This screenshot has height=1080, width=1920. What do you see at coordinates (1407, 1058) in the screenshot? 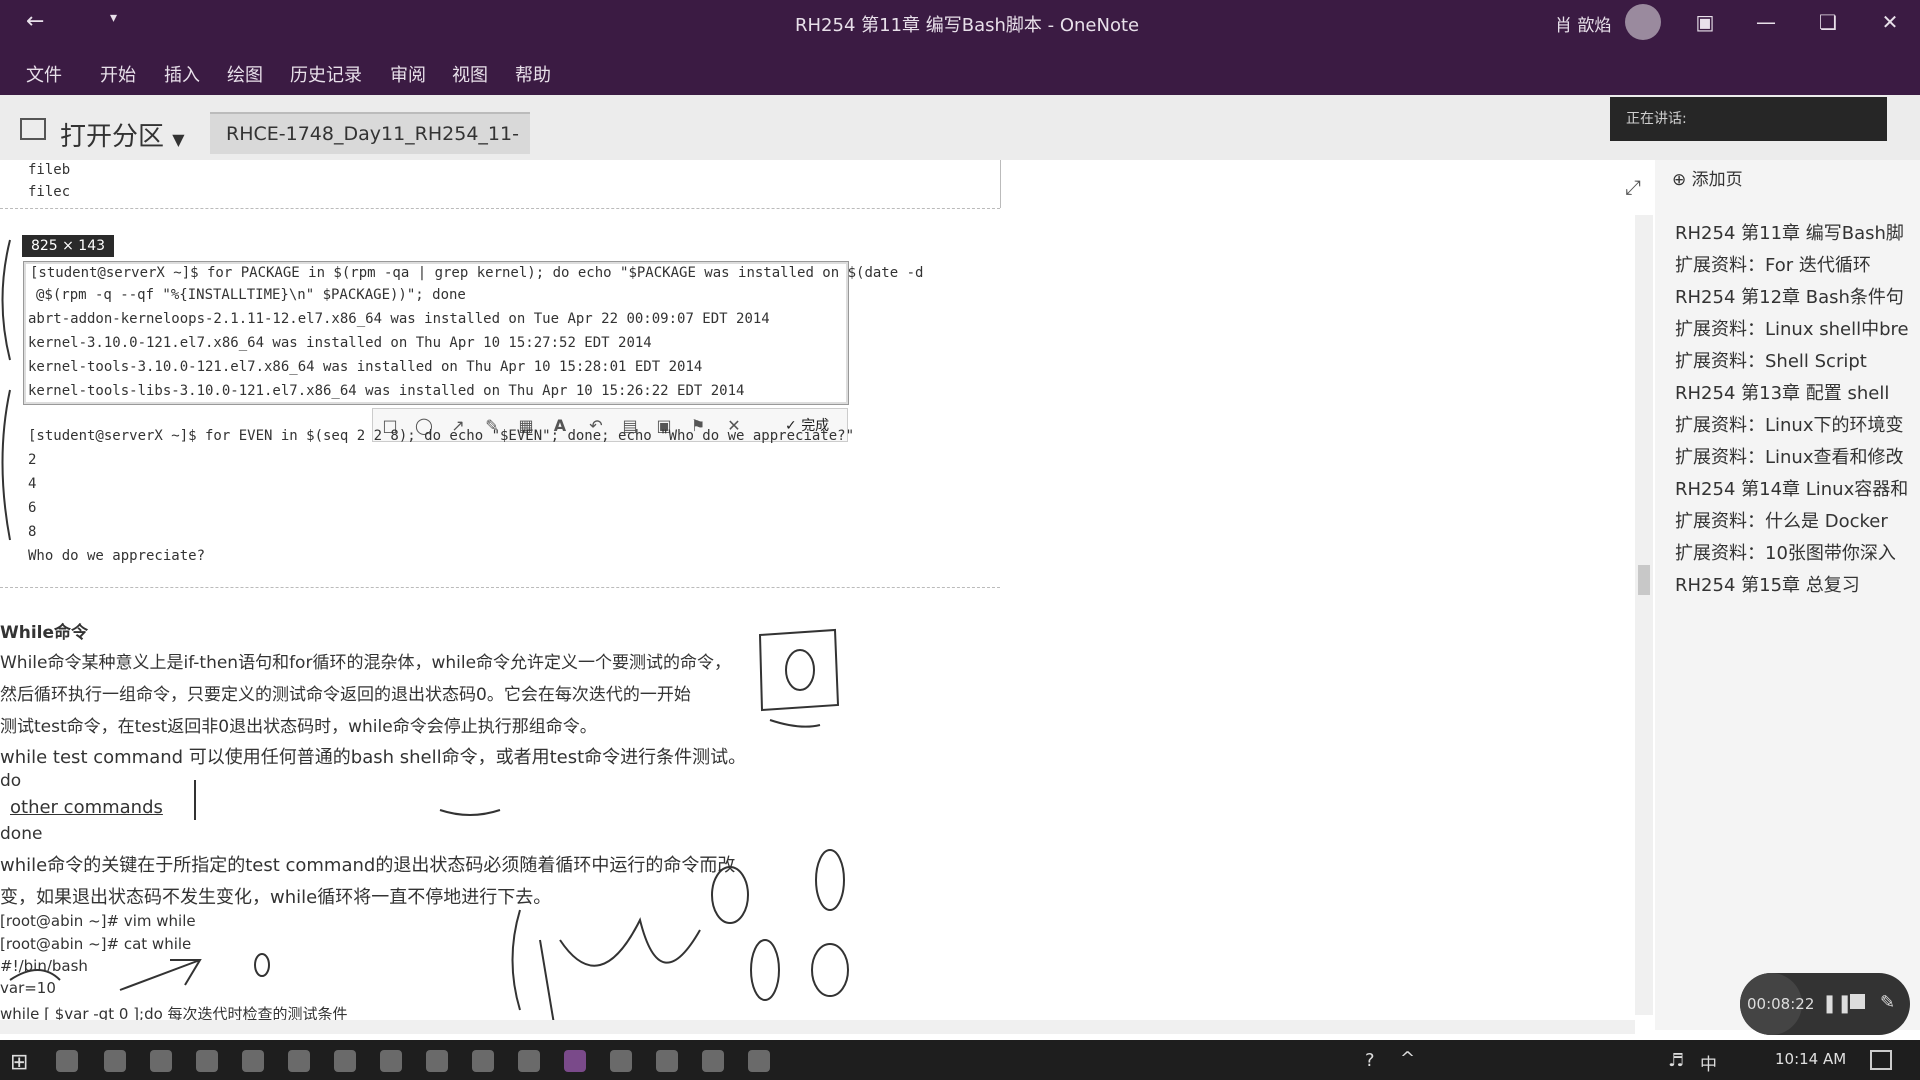
I see `chevron-up-icon: ^` at bounding box center [1407, 1058].